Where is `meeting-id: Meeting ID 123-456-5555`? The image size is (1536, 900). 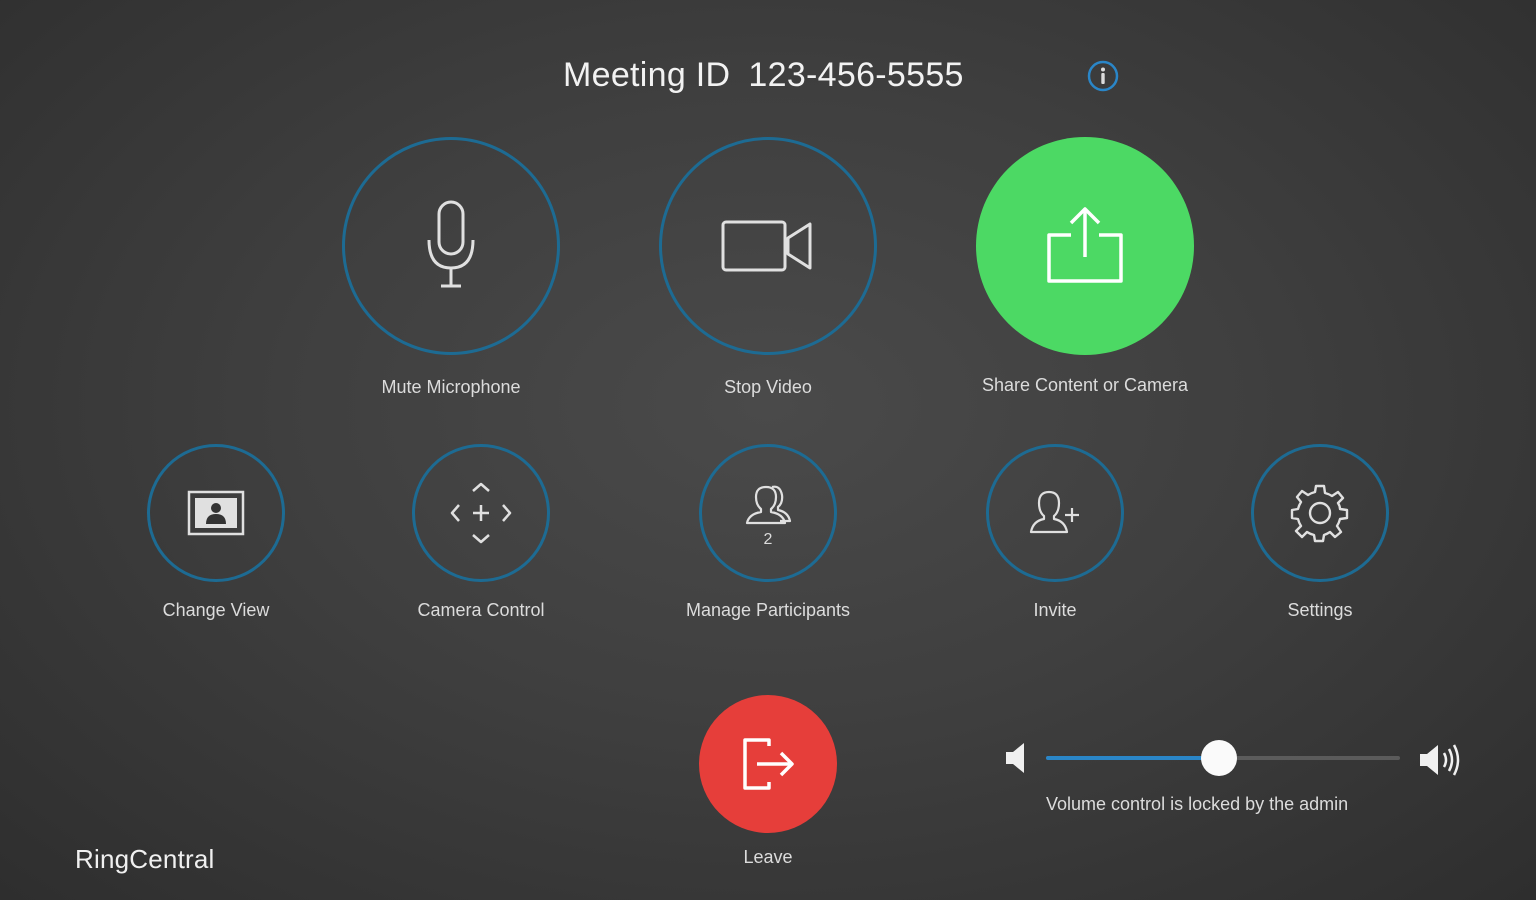
meeting-id: Meeting ID 123-456-5555 is located at coordinates (763, 75).